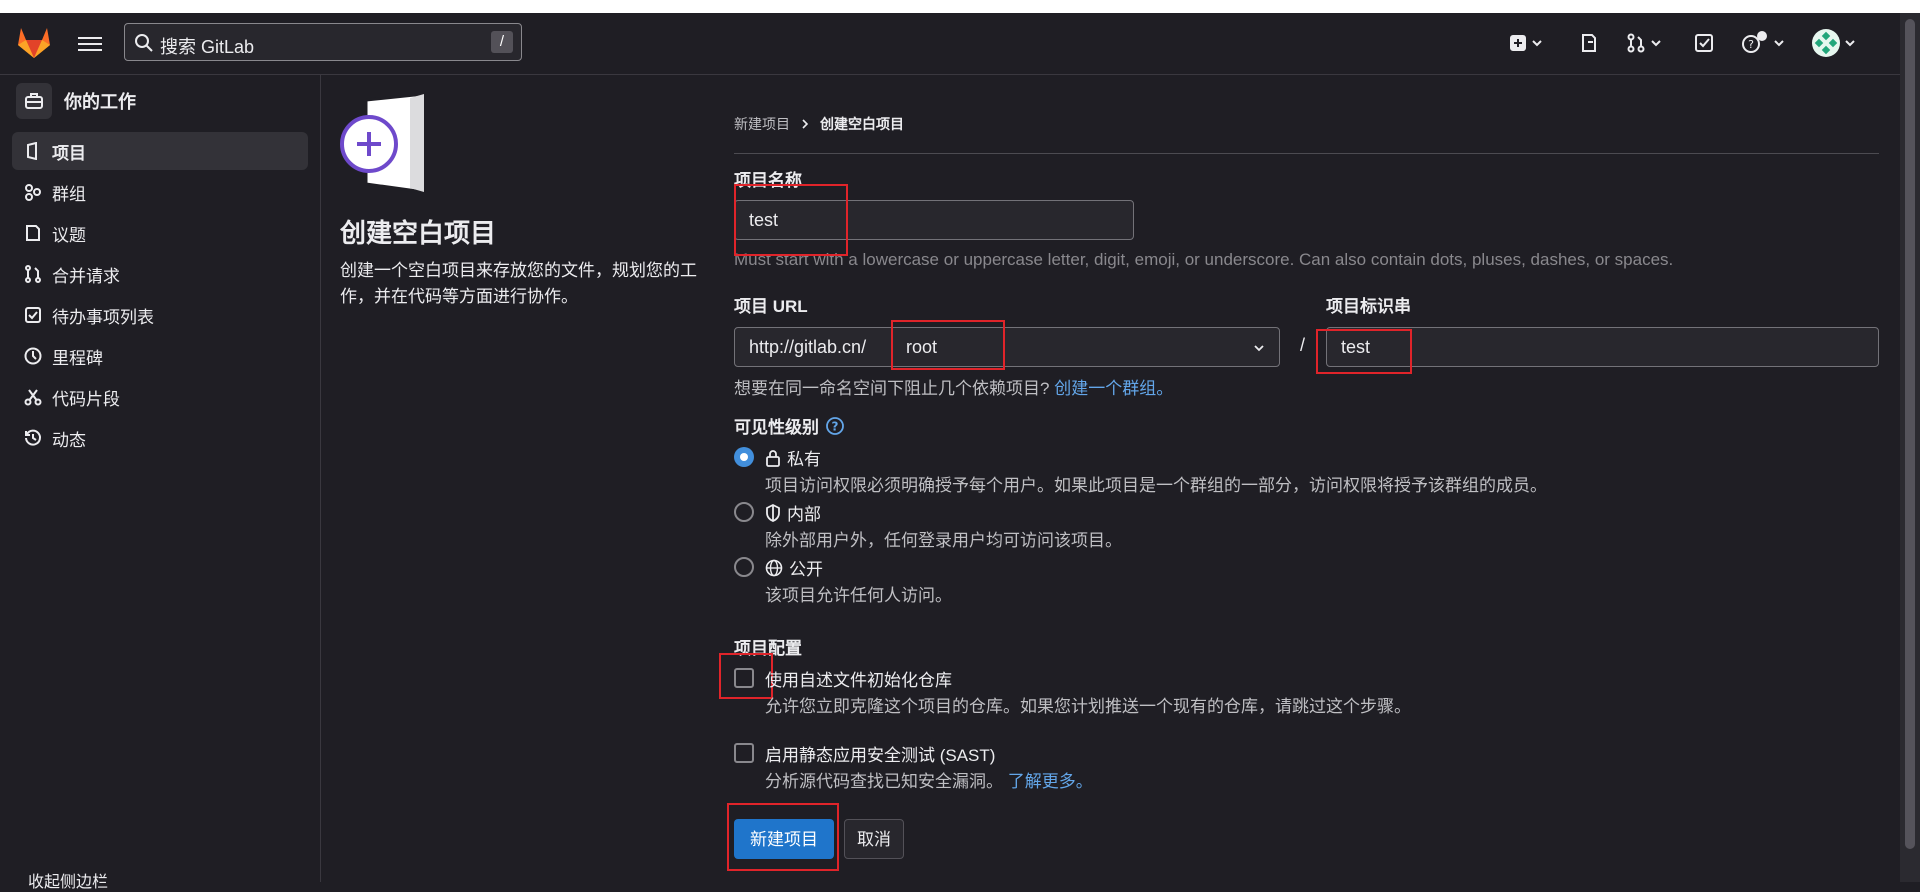  What do you see at coordinates (805, 124) in the screenshot?
I see `chevron-right-icon` at bounding box center [805, 124].